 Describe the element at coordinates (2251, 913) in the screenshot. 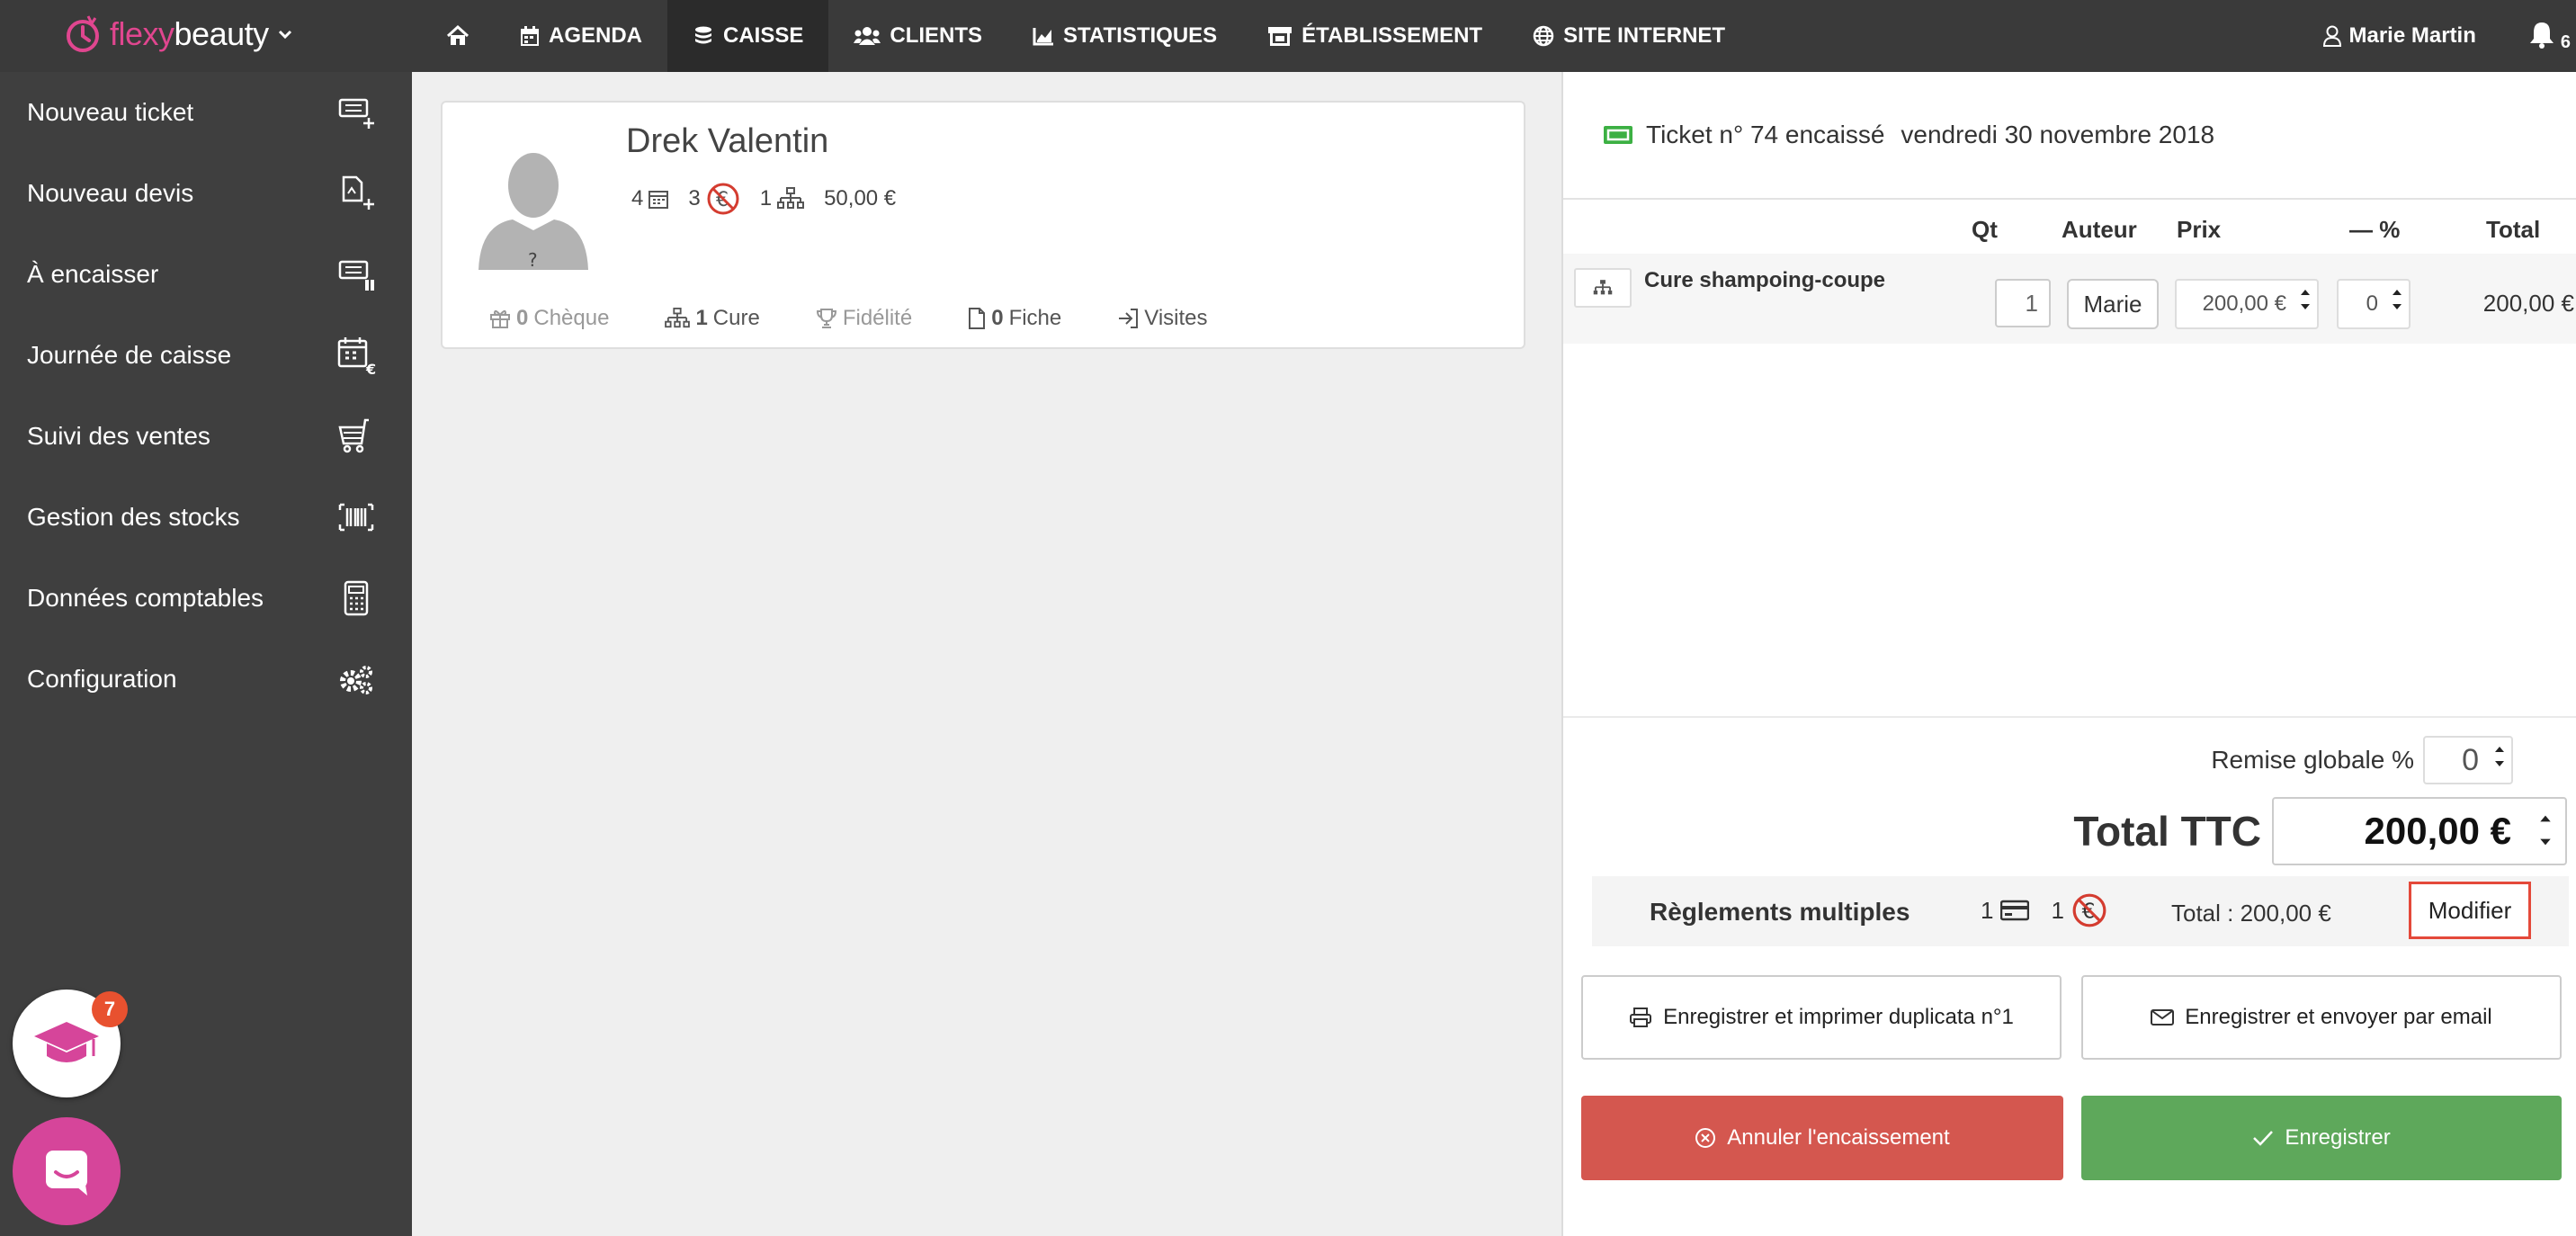

I see `payments-total: Total : 200,00 €` at that location.